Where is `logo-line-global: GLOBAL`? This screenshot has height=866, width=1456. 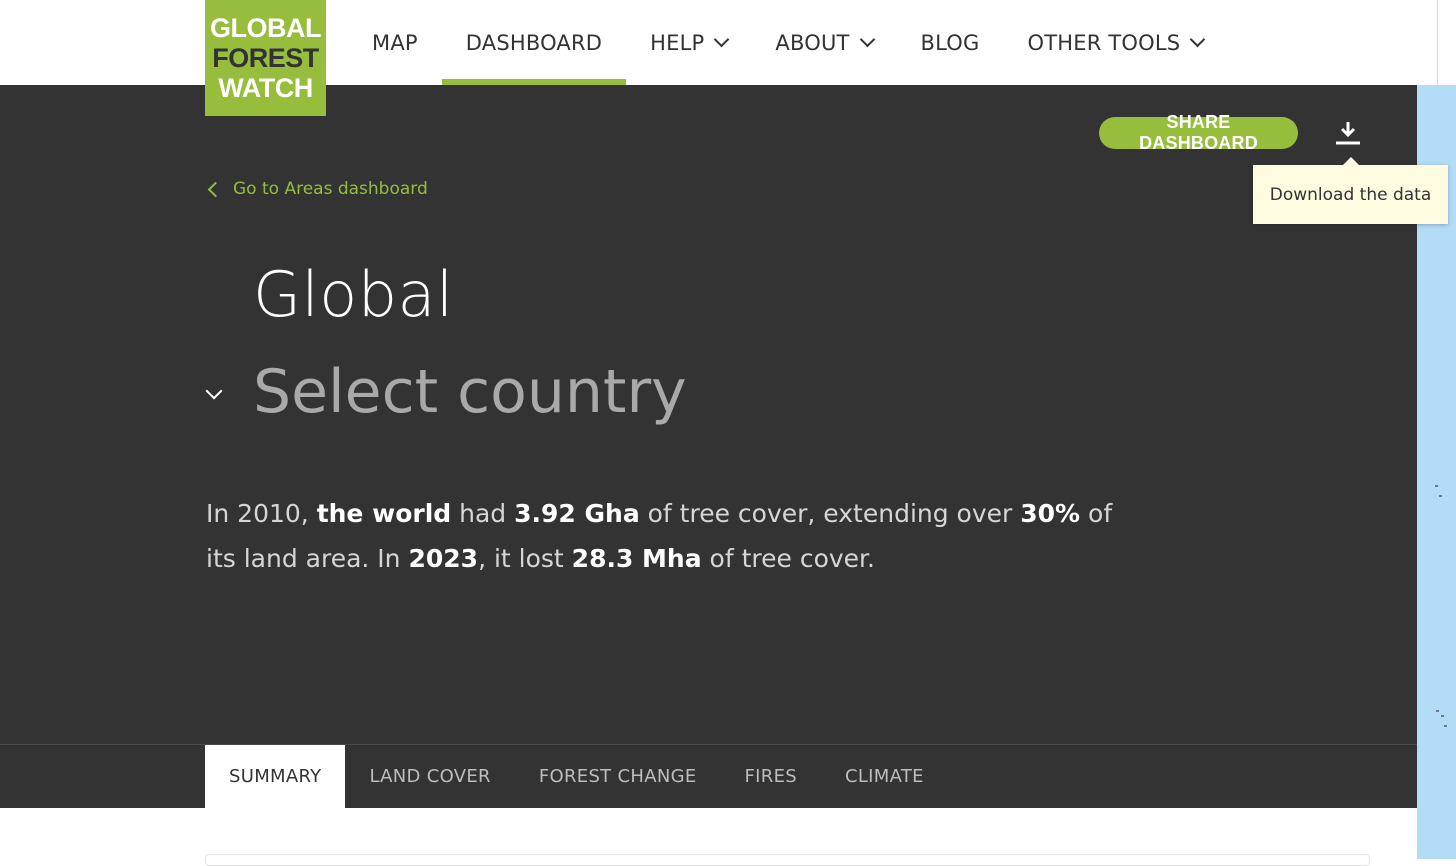 logo-line-global: GLOBAL is located at coordinates (266, 28).